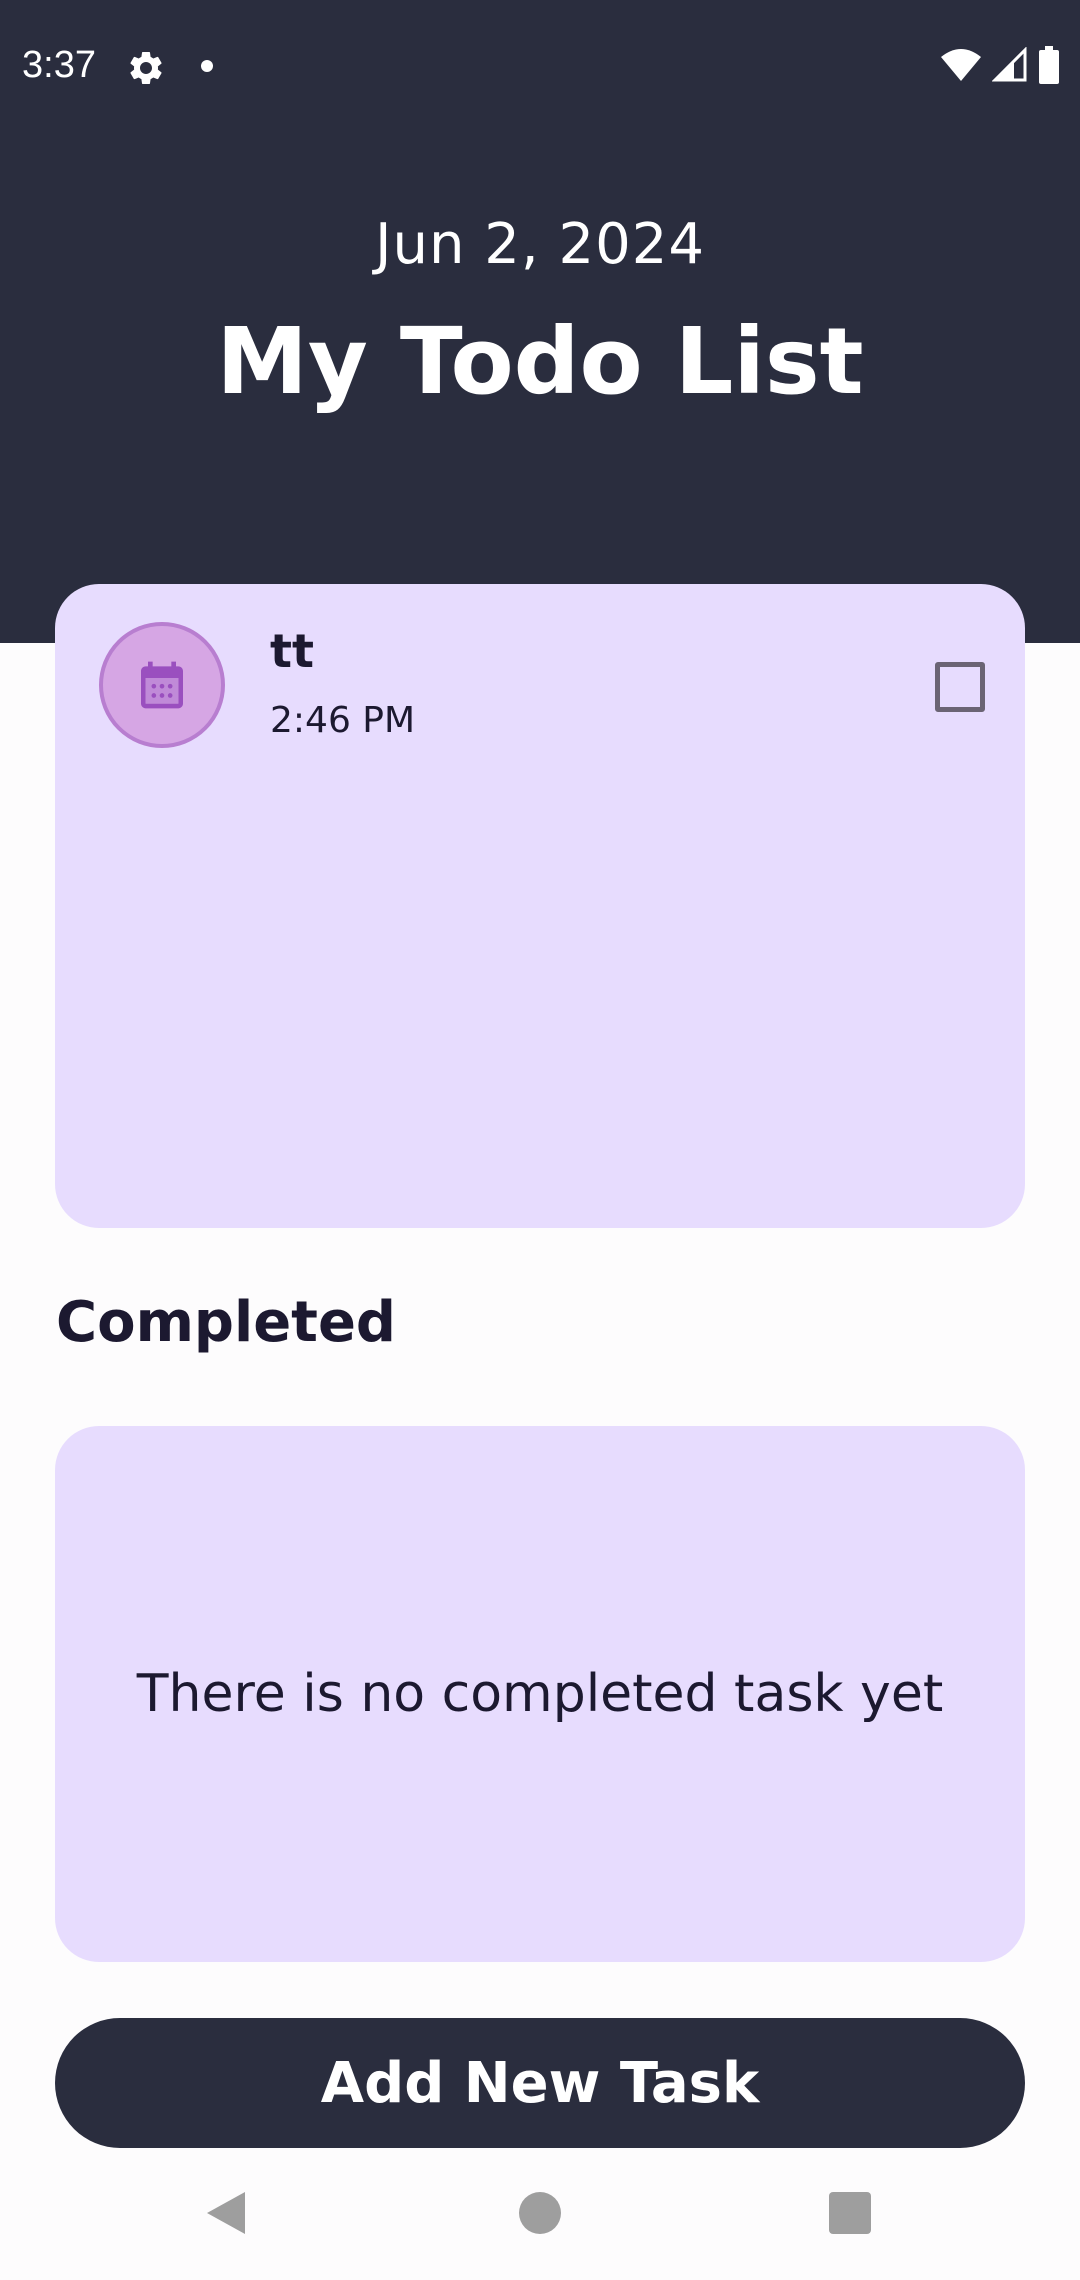 This screenshot has width=1080, height=2280. I want to click on system-nav-bar, so click(540, 2214).